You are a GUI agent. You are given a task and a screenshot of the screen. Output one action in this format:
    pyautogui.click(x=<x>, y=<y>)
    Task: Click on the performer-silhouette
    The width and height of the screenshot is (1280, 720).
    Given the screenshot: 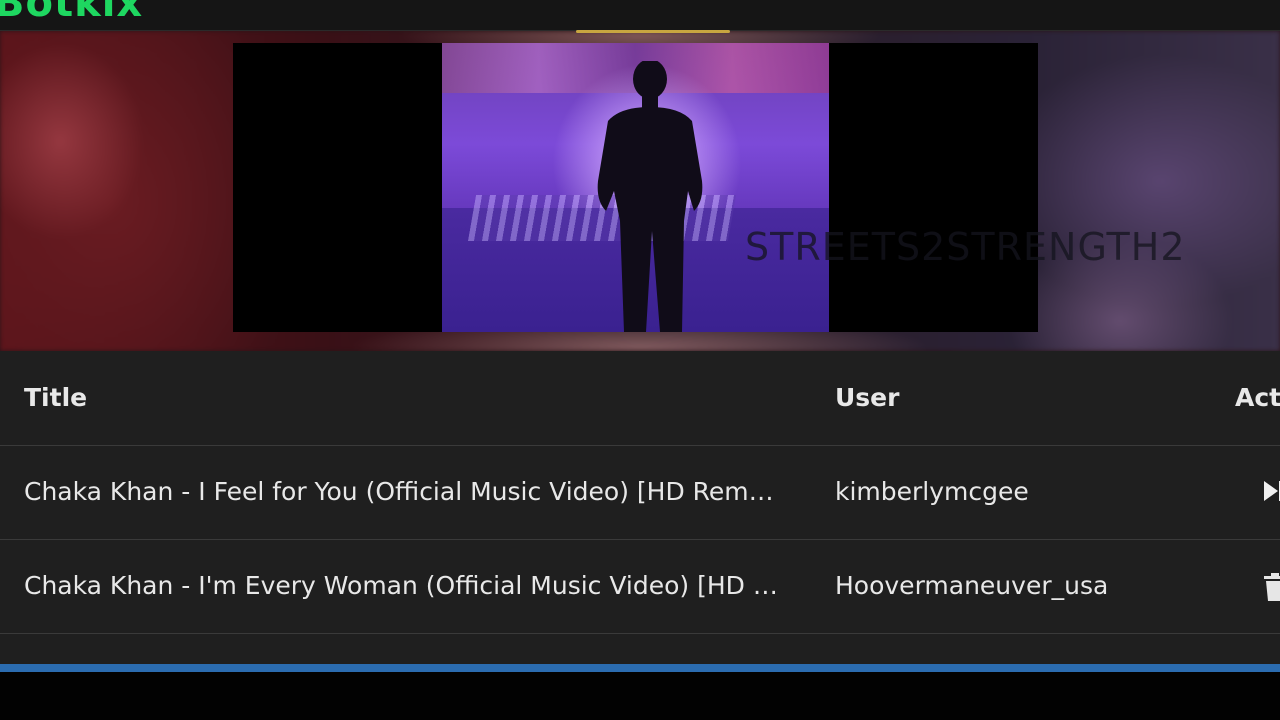 What is the action you would take?
    pyautogui.click(x=650, y=196)
    